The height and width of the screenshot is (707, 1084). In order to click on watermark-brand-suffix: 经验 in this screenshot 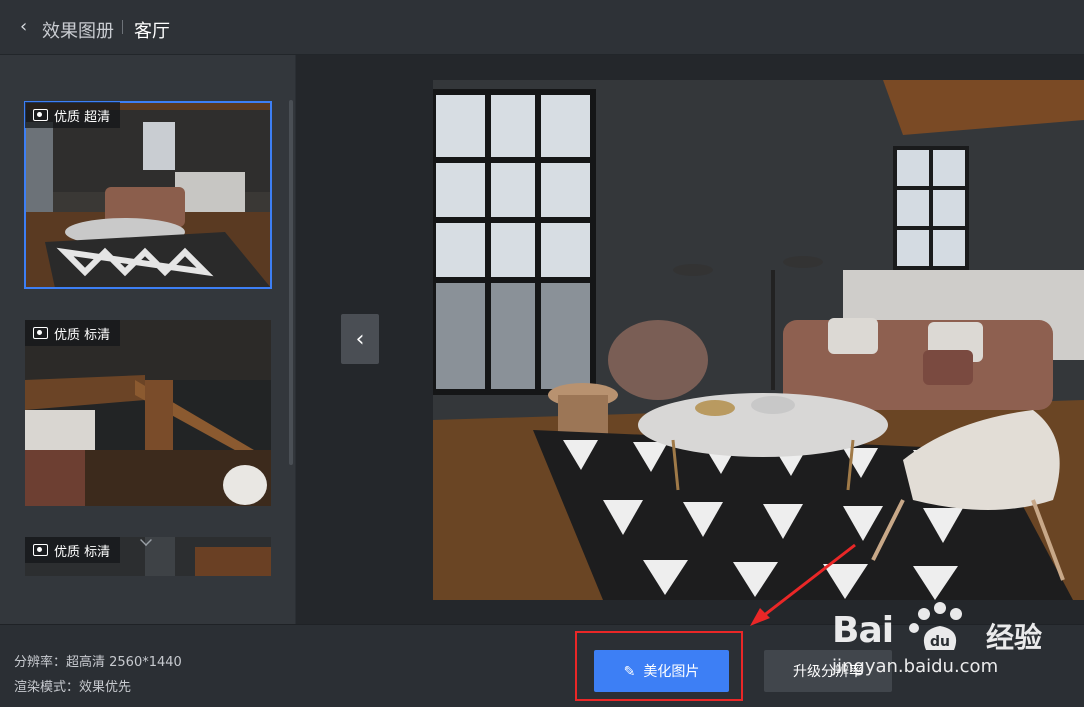, I will do `click(1014, 637)`.